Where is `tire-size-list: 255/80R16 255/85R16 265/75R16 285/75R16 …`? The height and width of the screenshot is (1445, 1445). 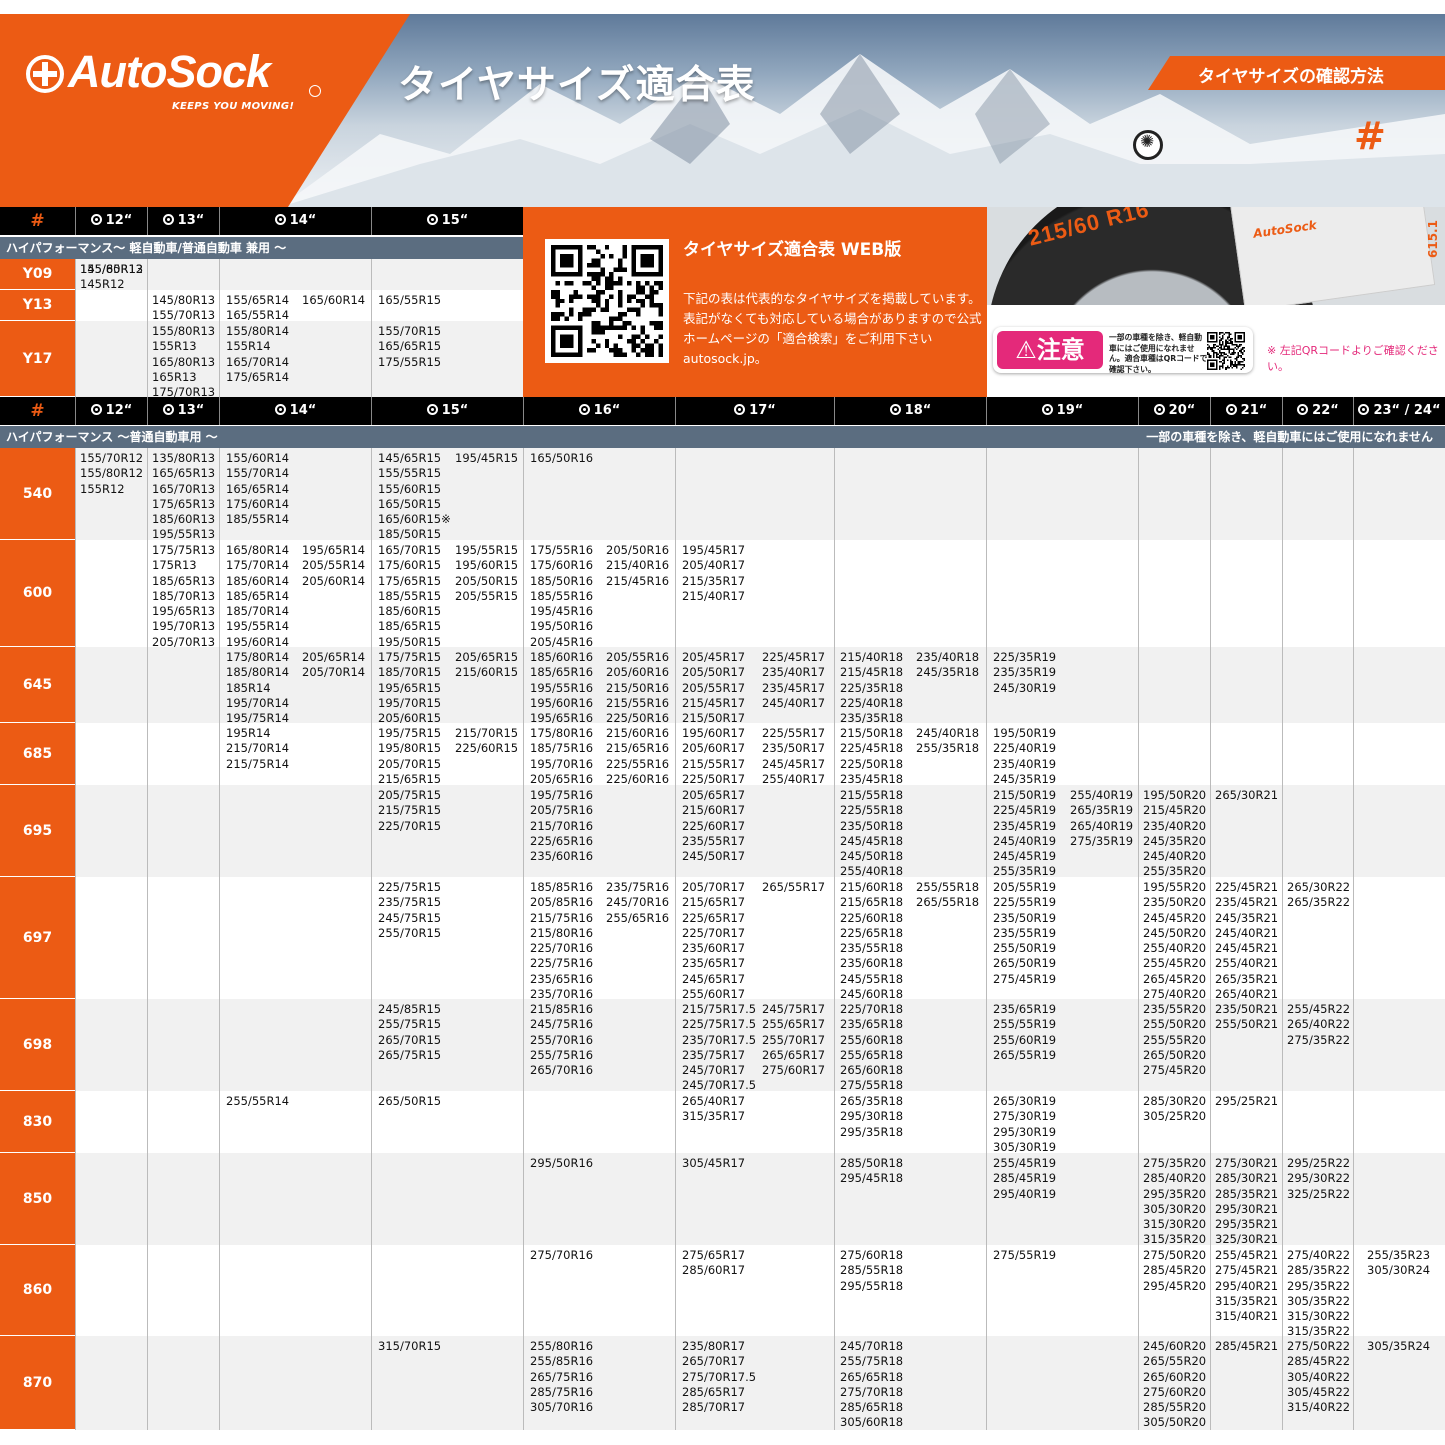
tire-size-list: 255/80R16 255/85R16 265/75R16 285/75R16 … is located at coordinates (562, 1377).